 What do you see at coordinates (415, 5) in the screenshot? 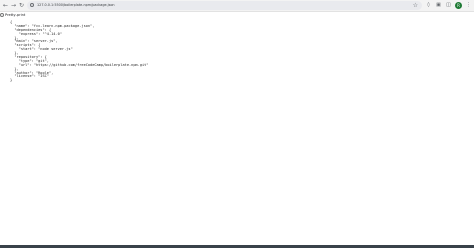
I see `bookmark-star-icon: ☆` at bounding box center [415, 5].